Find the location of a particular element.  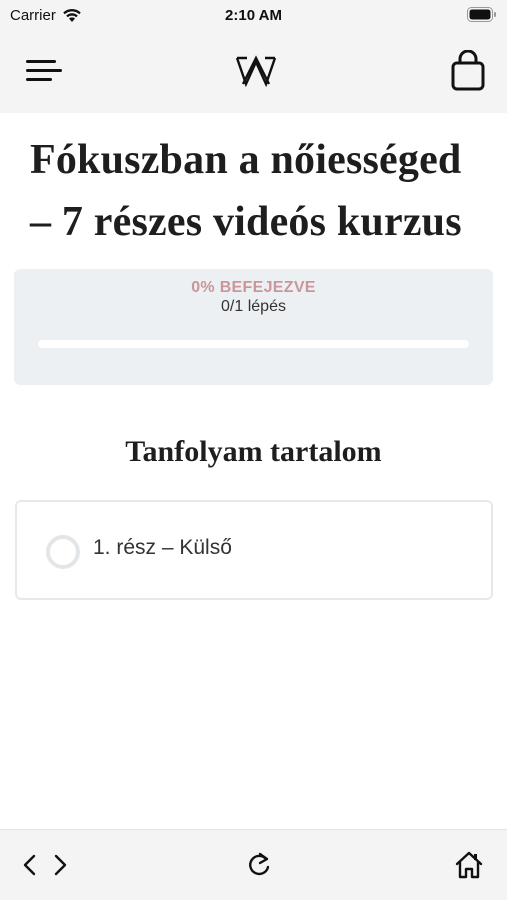

bottom-toolbar is located at coordinates (253, 864).